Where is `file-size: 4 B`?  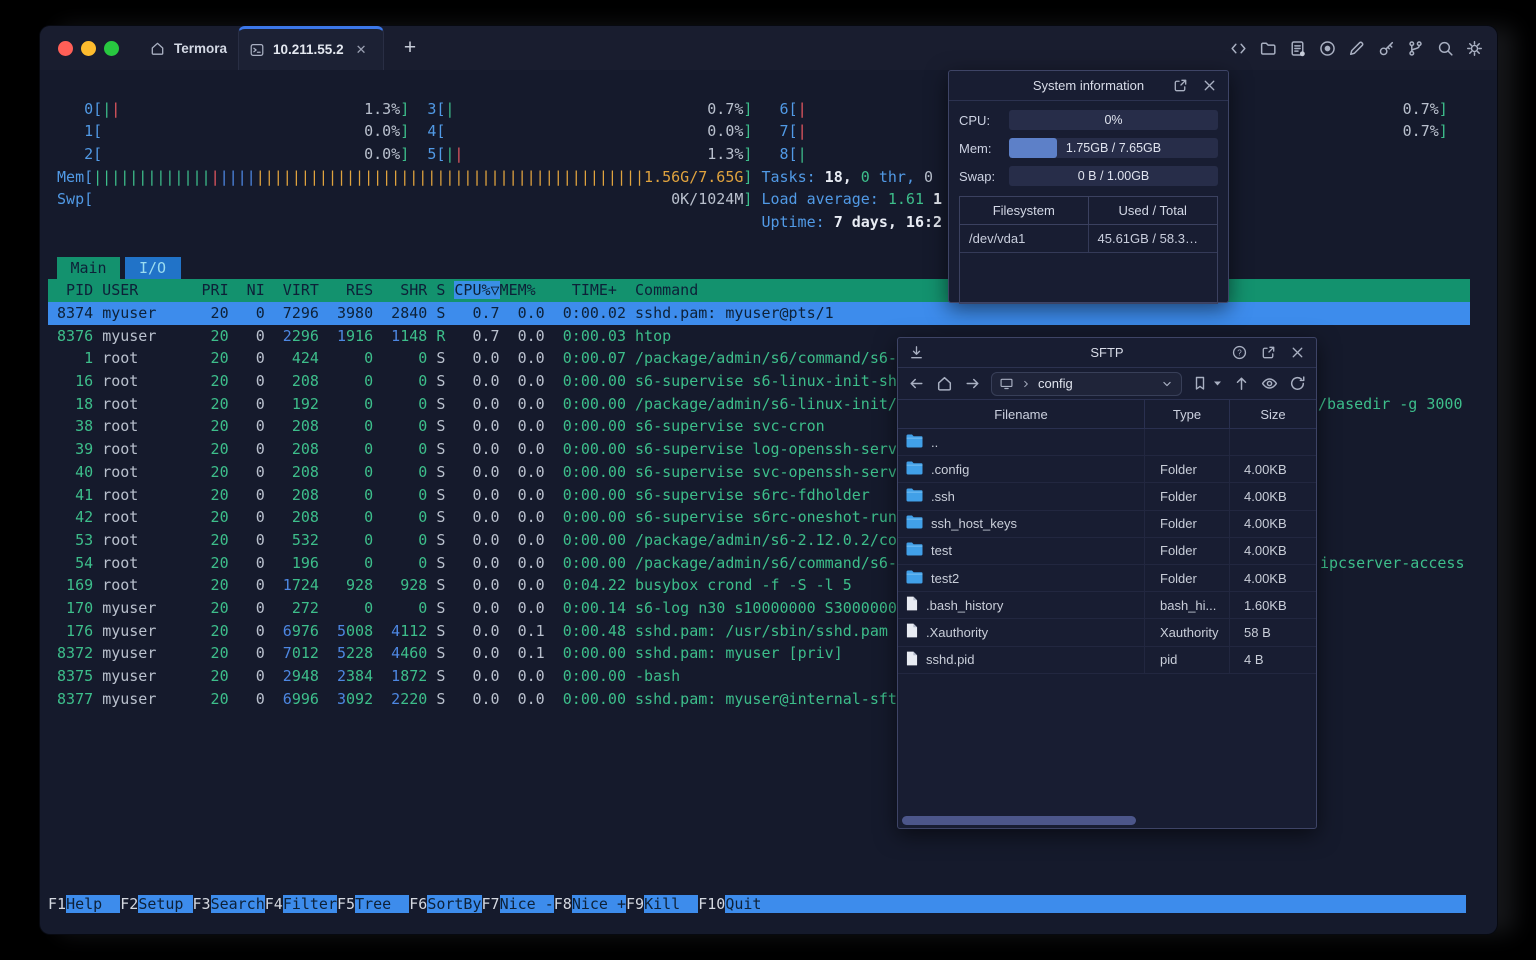 file-size: 4 B is located at coordinates (1254, 660).